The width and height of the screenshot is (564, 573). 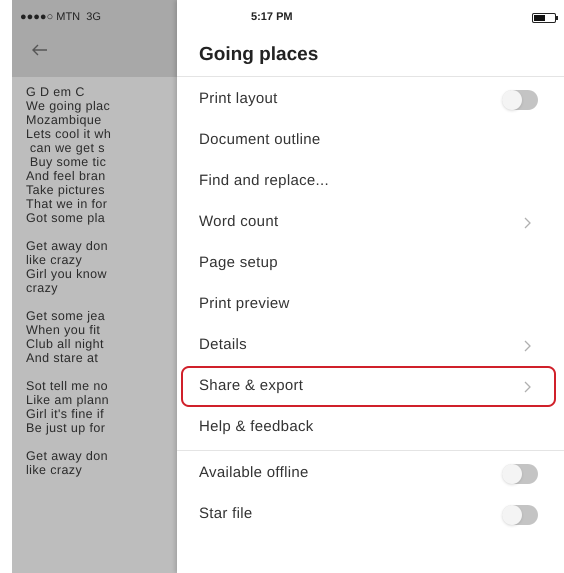 What do you see at coordinates (67, 148) in the screenshot?
I see `document-line: can we get s` at bounding box center [67, 148].